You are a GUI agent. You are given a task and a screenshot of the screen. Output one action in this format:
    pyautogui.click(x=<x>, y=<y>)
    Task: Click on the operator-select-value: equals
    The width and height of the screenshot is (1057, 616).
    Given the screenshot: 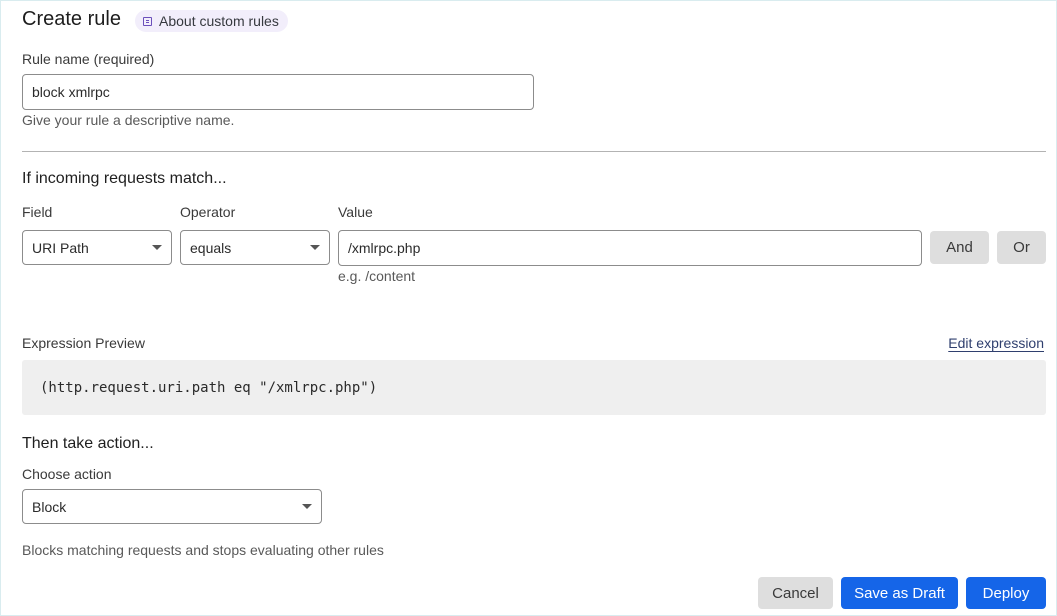 What is the action you would take?
    pyautogui.click(x=211, y=247)
    